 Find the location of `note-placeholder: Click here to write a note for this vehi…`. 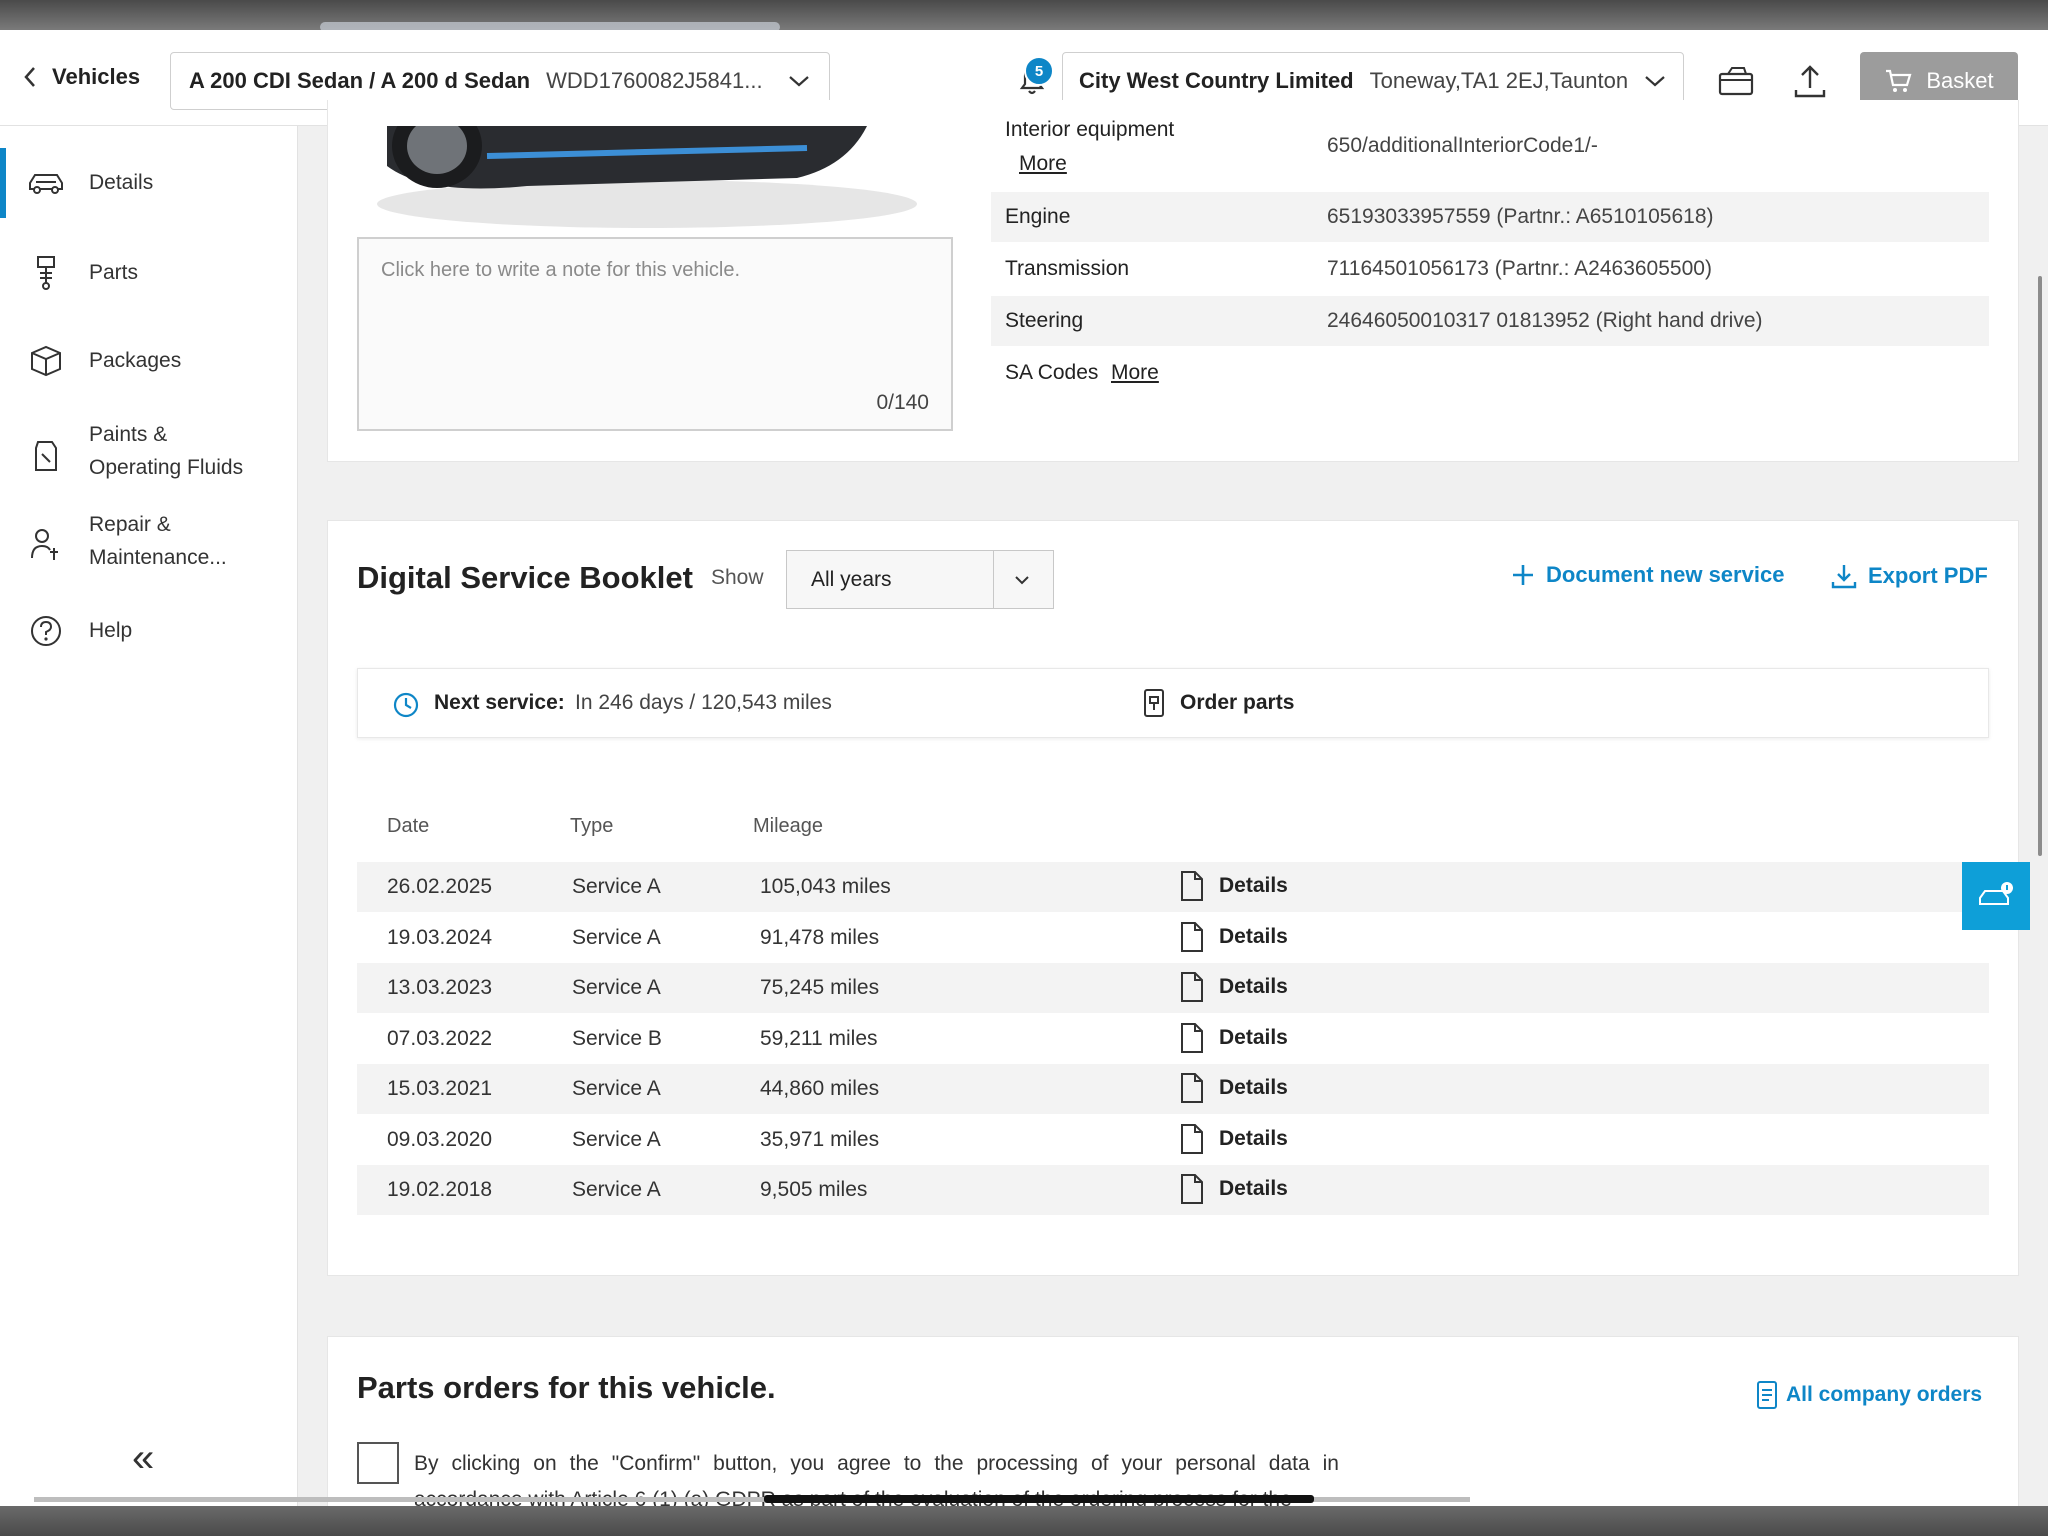

note-placeholder: Click here to write a note for this vehi… is located at coordinates (561, 270).